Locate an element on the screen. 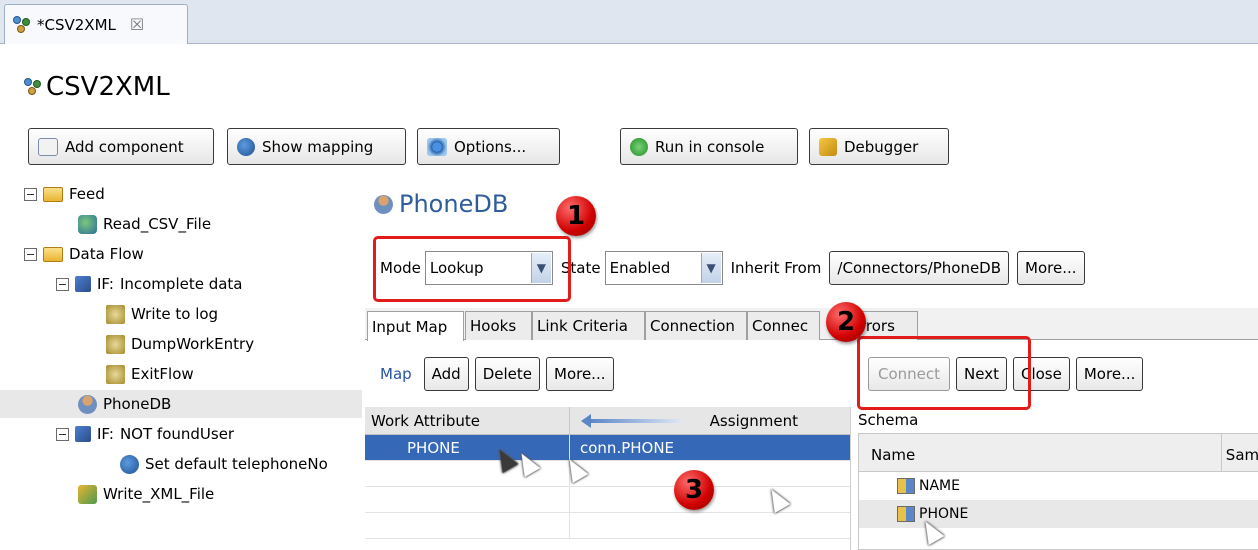 This screenshot has width=1258, height=550. tree-item-if-incomplete: IF: Incomplete data is located at coordinates (149, 284).